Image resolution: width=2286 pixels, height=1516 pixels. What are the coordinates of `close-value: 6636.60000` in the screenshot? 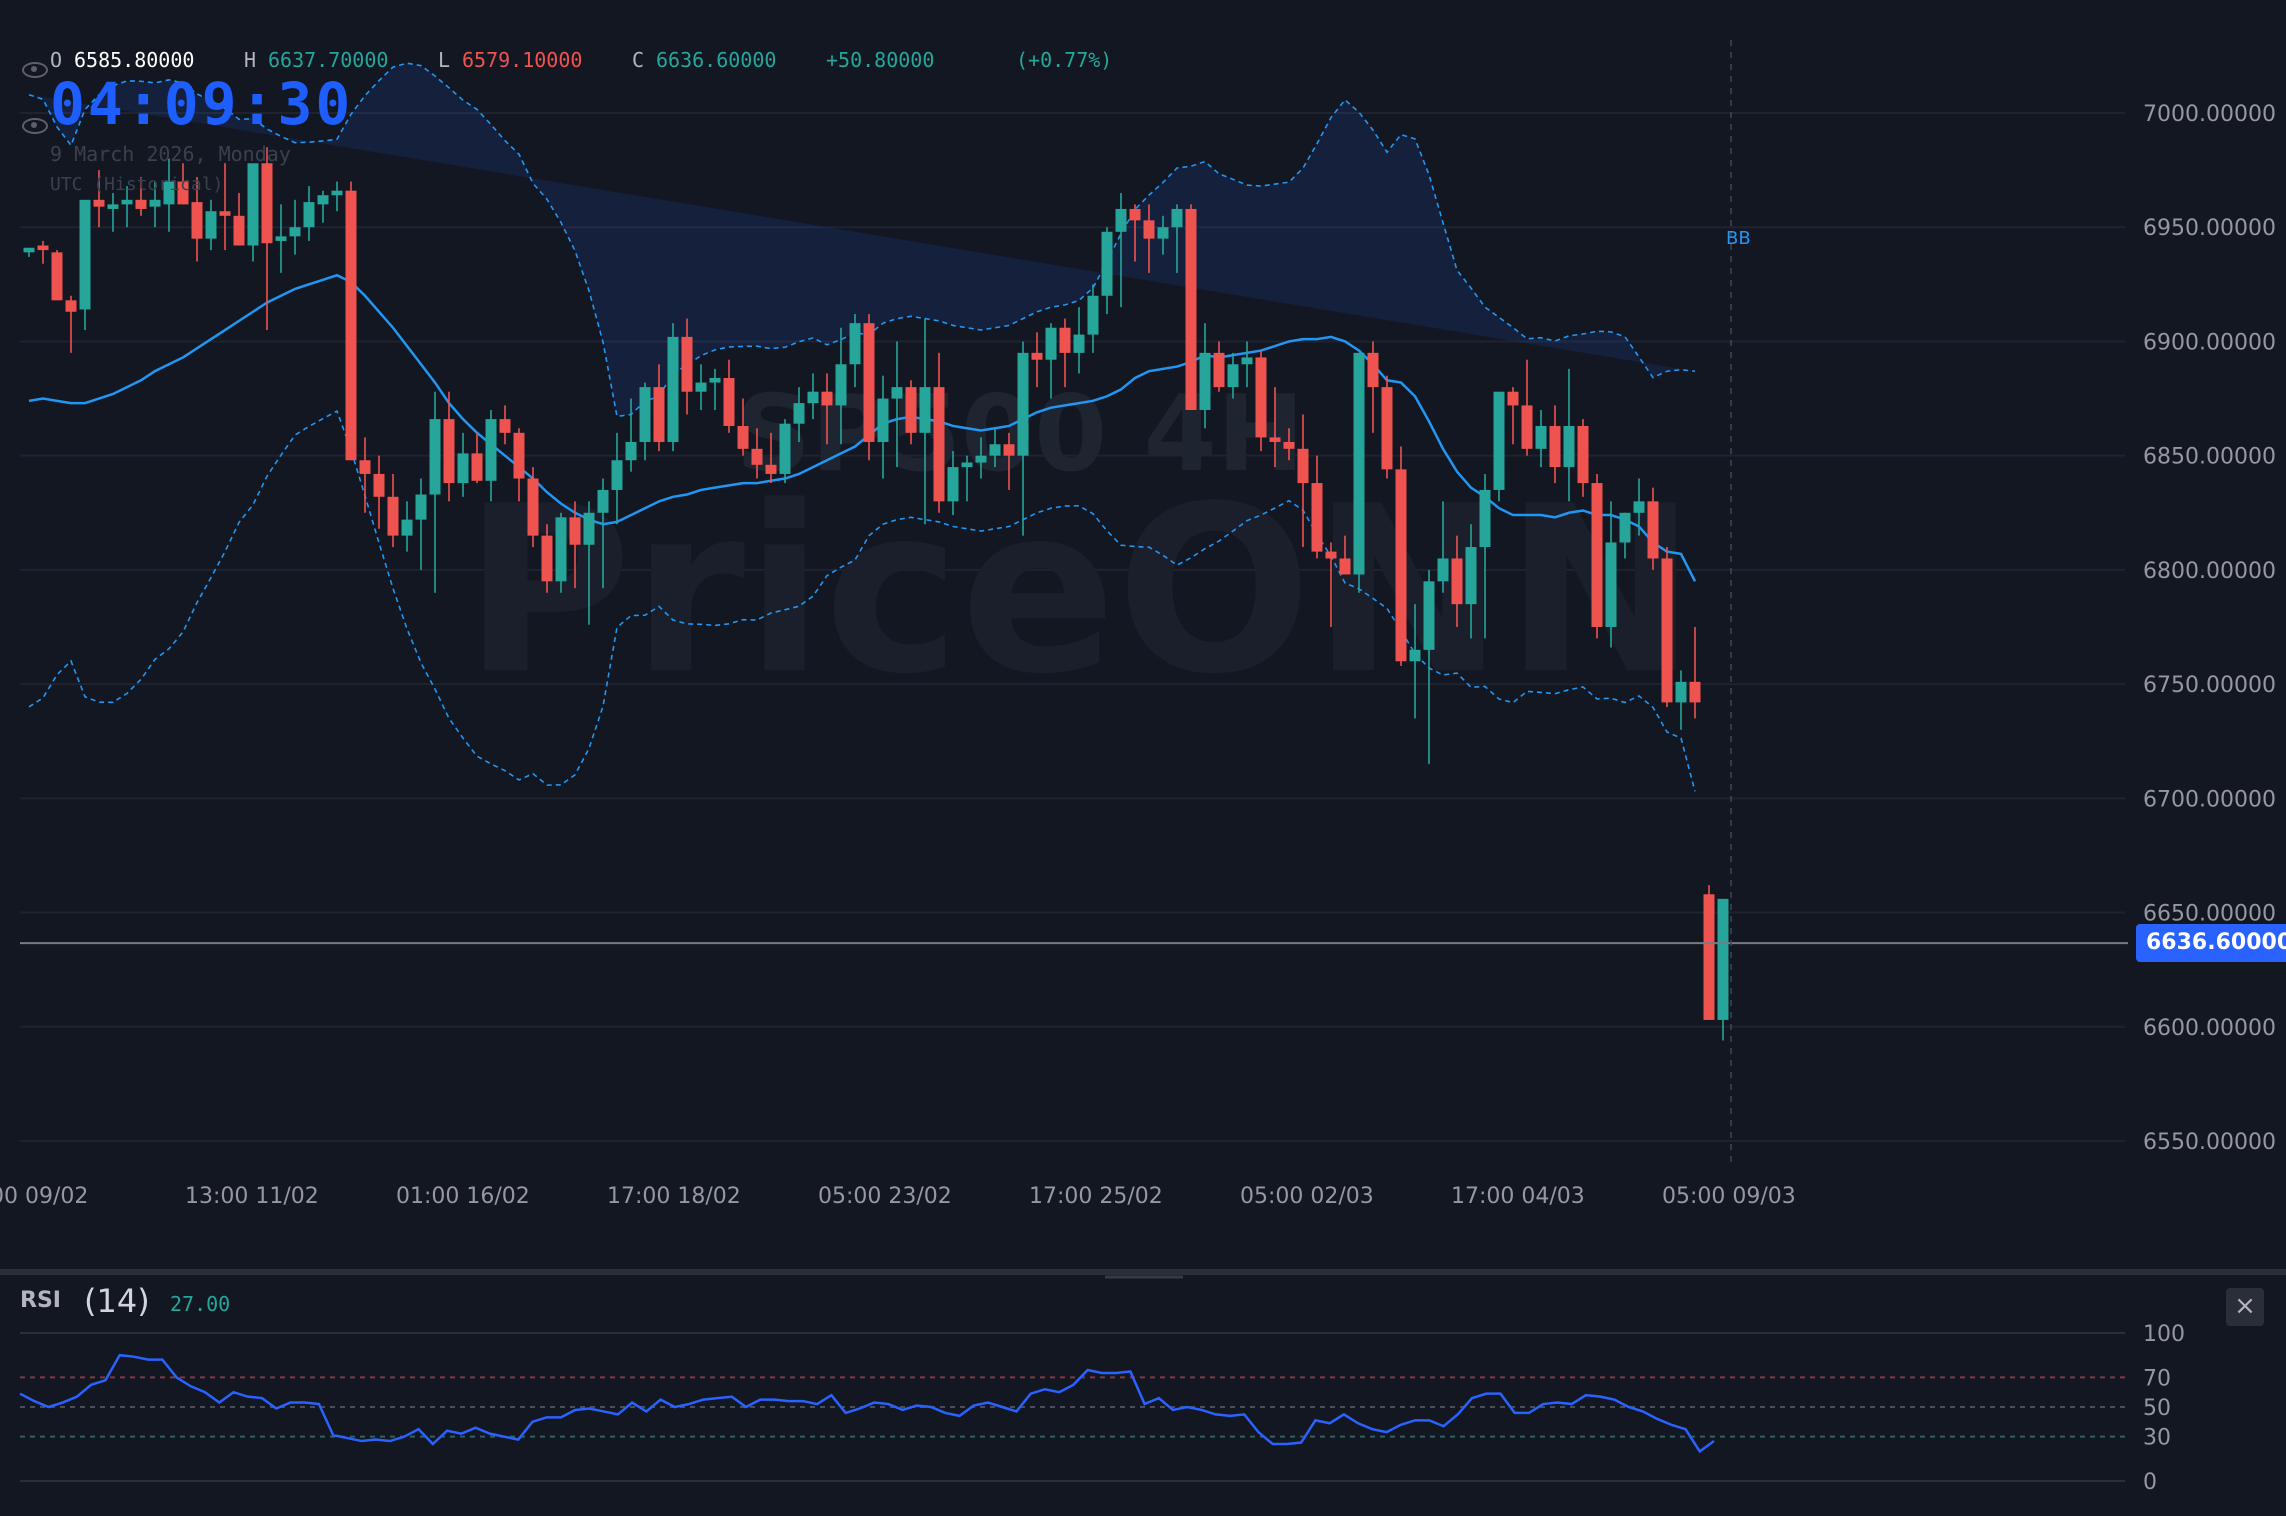 It's located at (716, 60).